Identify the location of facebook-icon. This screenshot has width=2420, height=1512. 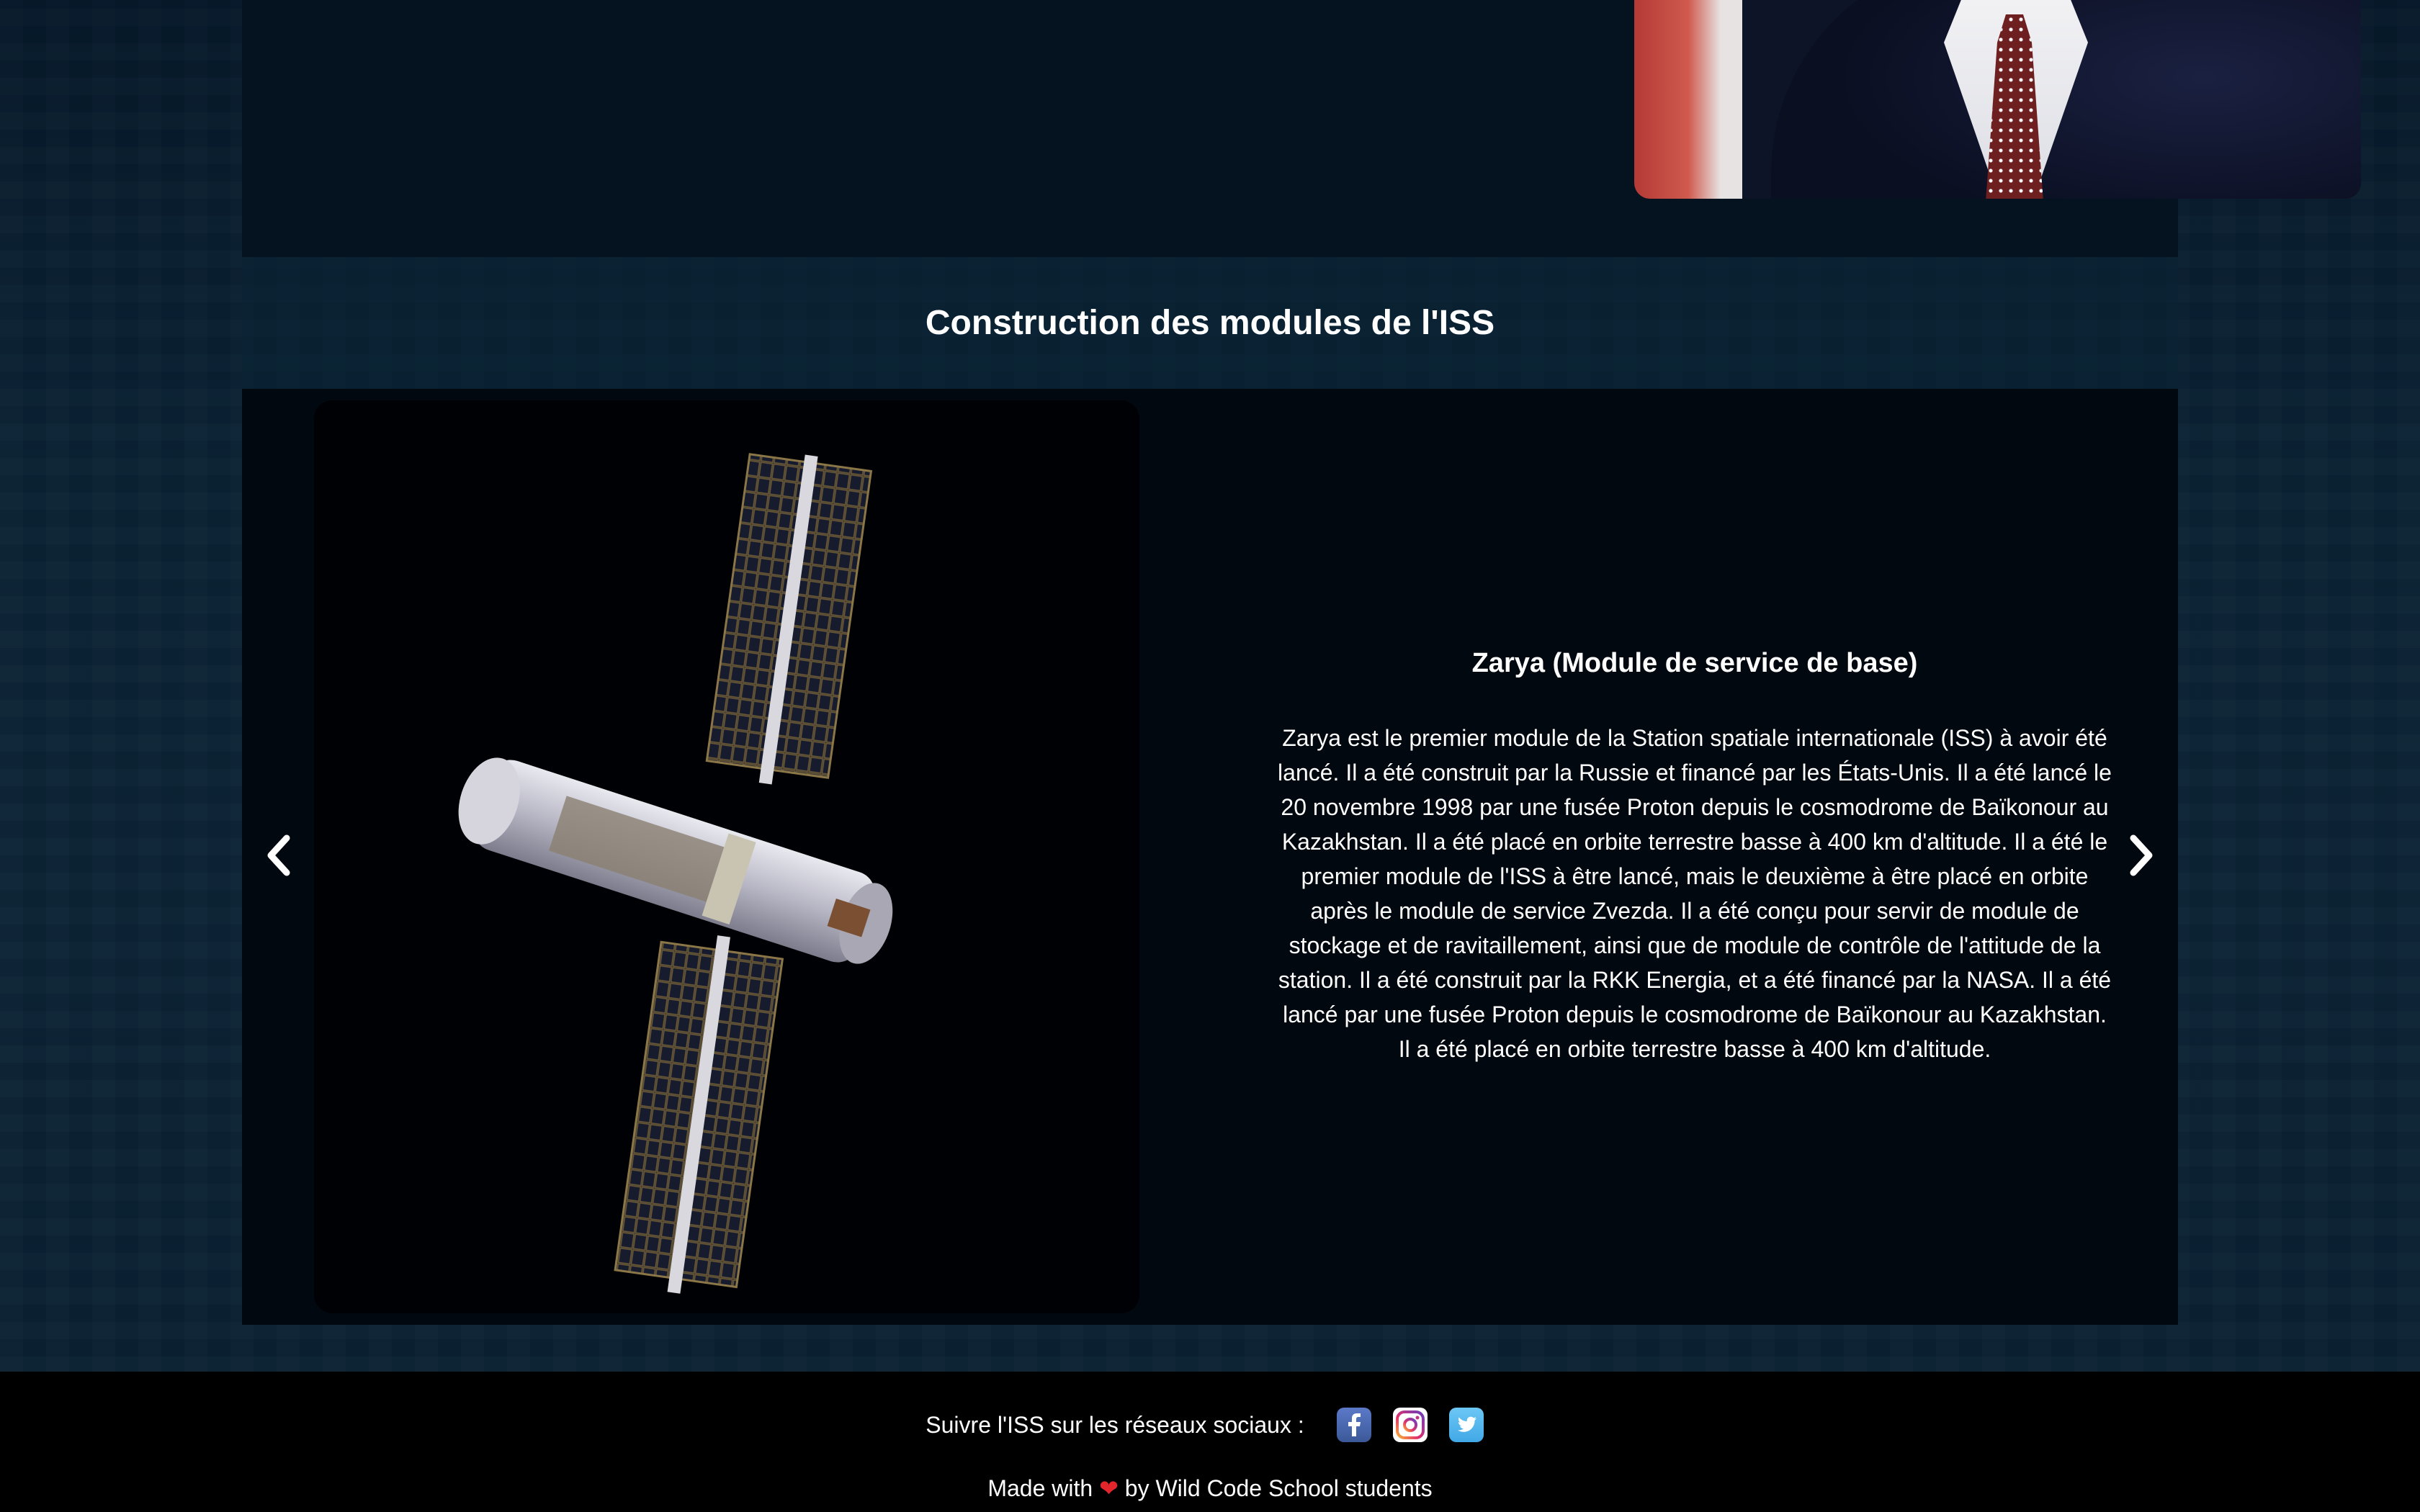
(1353, 1425).